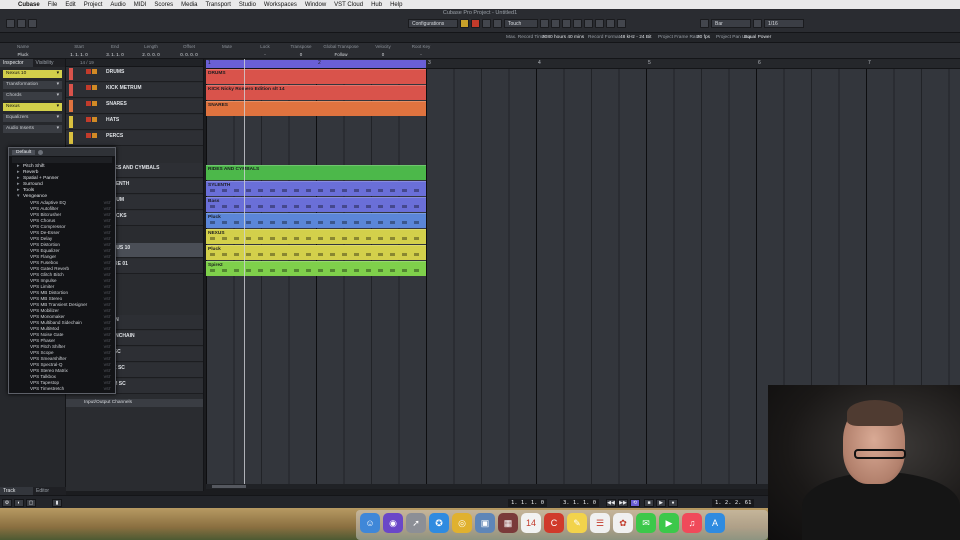  Describe the element at coordinates (370, 523) in the screenshot. I see `finder-icon: ☺` at that location.